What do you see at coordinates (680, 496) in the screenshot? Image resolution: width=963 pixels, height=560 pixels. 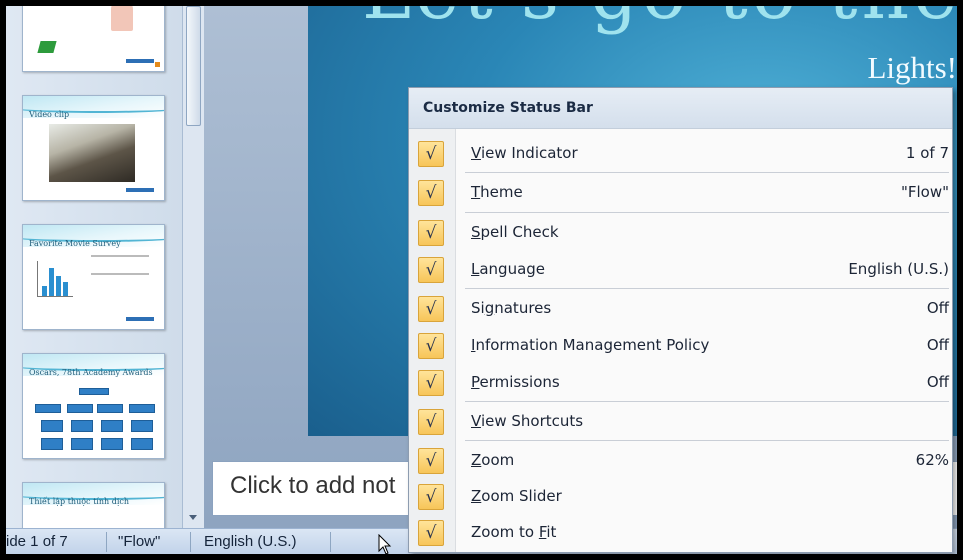 I see `menu-item-zoom-slider: √ Zoom Slider` at bounding box center [680, 496].